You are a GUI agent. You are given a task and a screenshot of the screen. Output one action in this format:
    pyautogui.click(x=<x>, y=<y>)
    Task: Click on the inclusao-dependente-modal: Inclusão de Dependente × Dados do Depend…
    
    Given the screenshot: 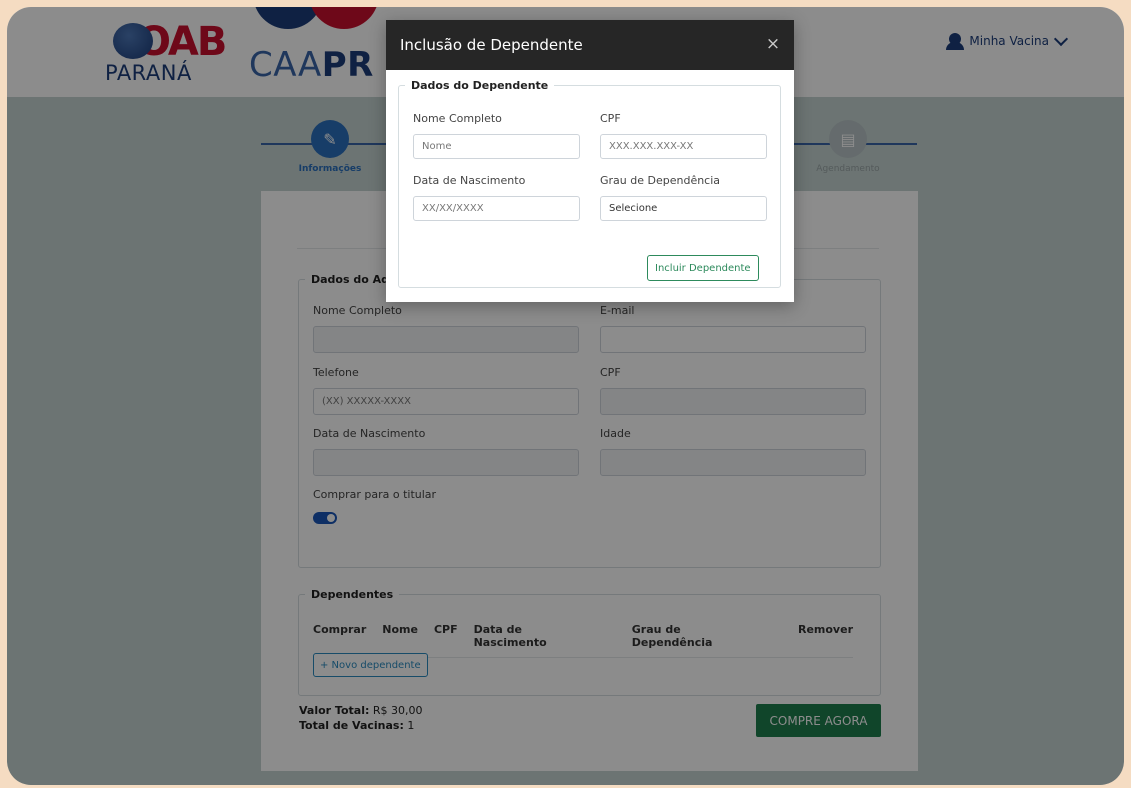 What is the action you would take?
    pyautogui.click(x=590, y=161)
    